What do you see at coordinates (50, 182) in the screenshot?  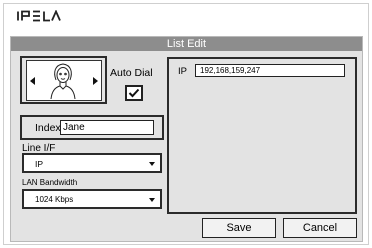 I see `lan-bandwidth-label: LAN Bandwidth` at bounding box center [50, 182].